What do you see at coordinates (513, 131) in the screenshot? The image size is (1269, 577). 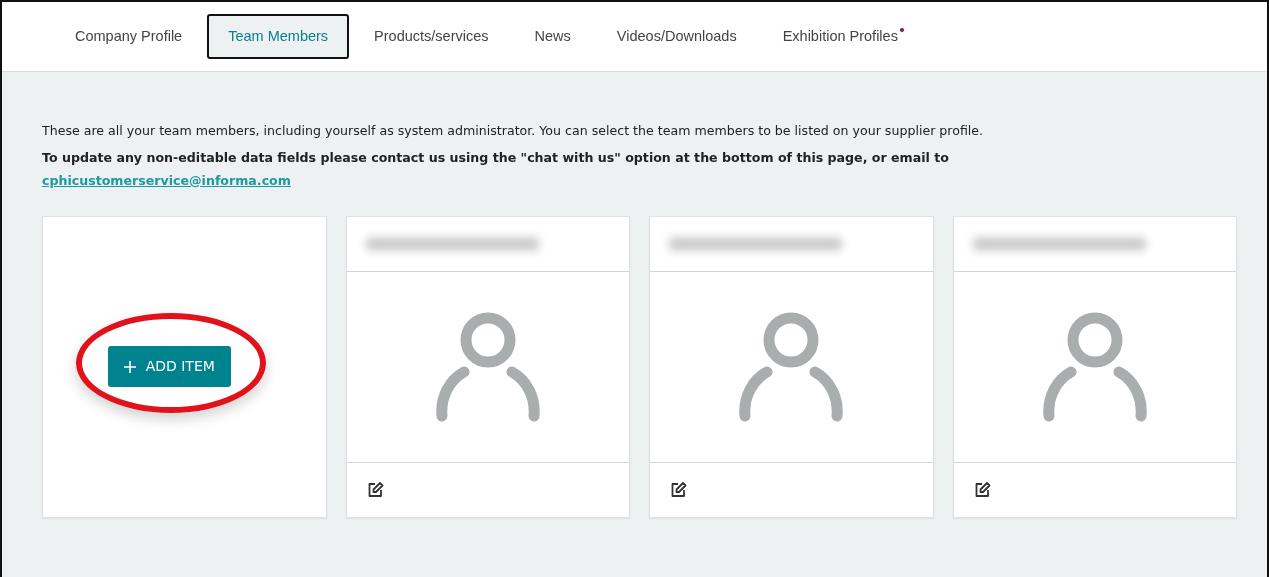 I see `intro-text: These are all your team members, including yourself as system administrator. You can select the team members to be listed on your supplier profile.` at bounding box center [513, 131].